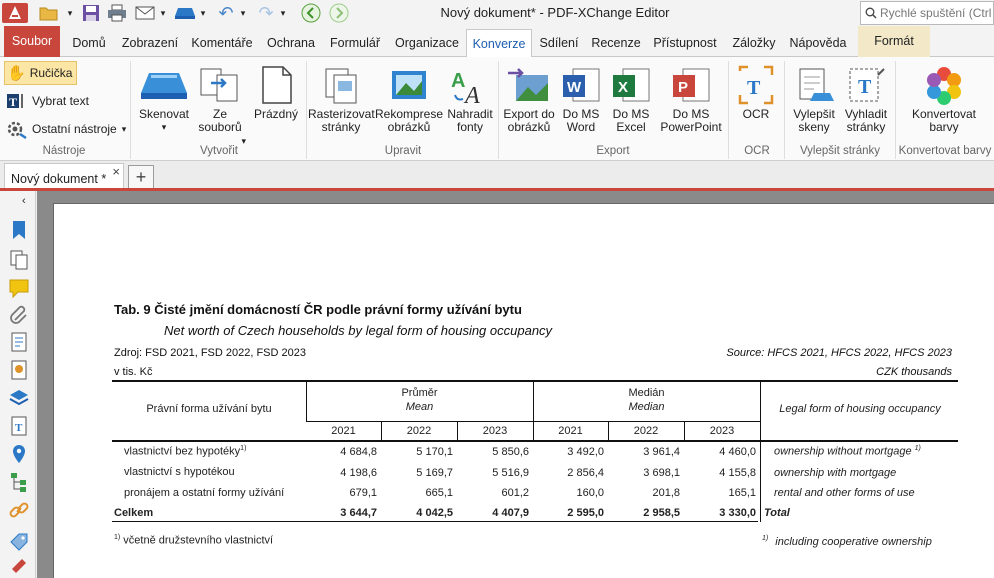 The image size is (994, 578). Describe the element at coordinates (117, 13) in the screenshot. I see `print-icon` at that location.